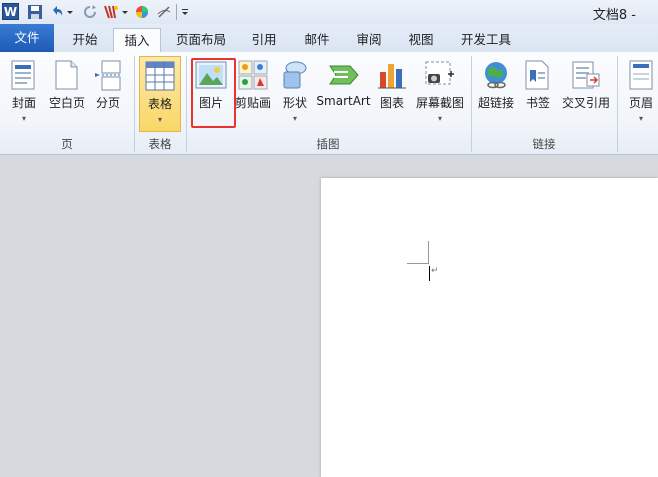 This screenshot has height=477, width=658. I want to click on shapes-icon, so click(295, 75).